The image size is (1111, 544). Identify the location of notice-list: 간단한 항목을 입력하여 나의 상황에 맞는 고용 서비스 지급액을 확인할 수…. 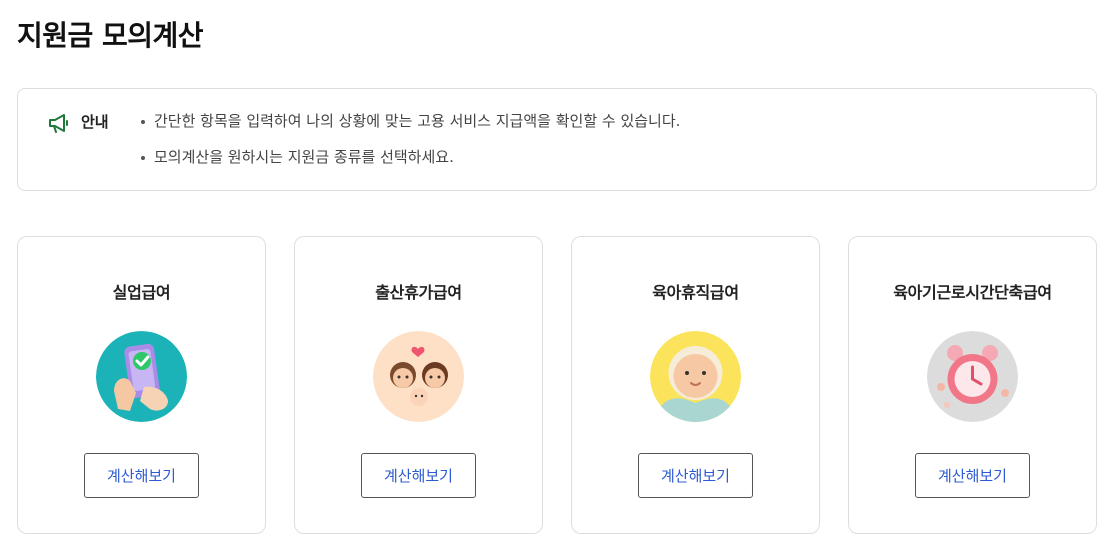
(409, 147).